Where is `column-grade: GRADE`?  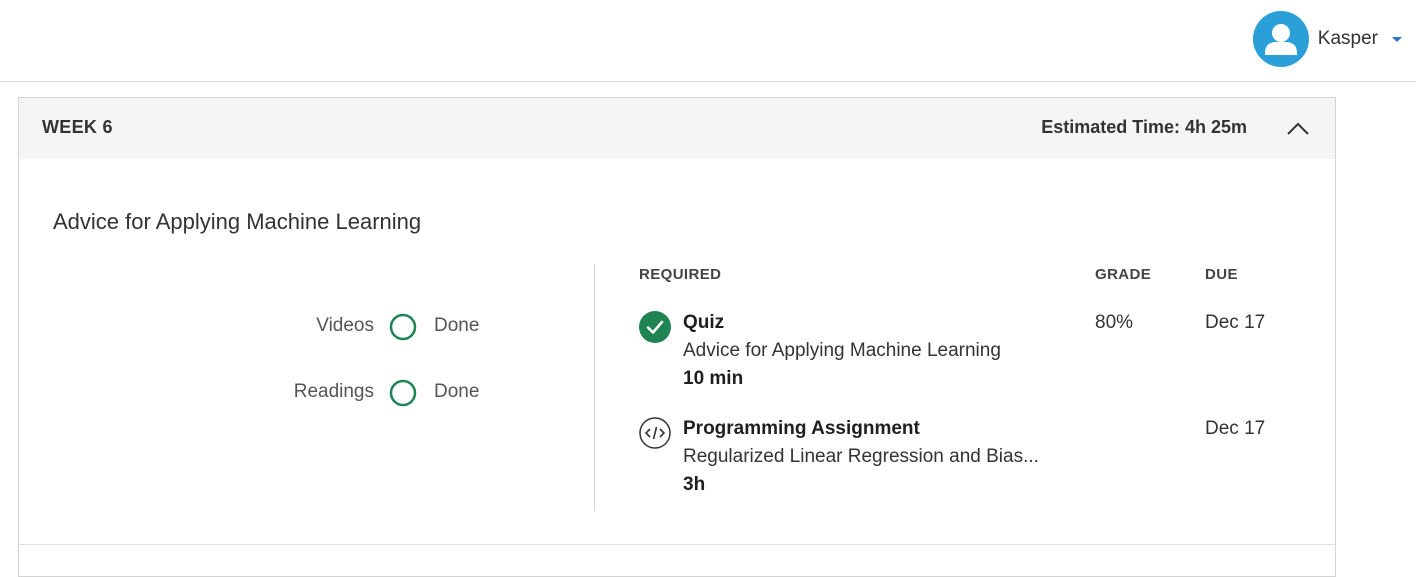
column-grade: GRADE is located at coordinates (1123, 274).